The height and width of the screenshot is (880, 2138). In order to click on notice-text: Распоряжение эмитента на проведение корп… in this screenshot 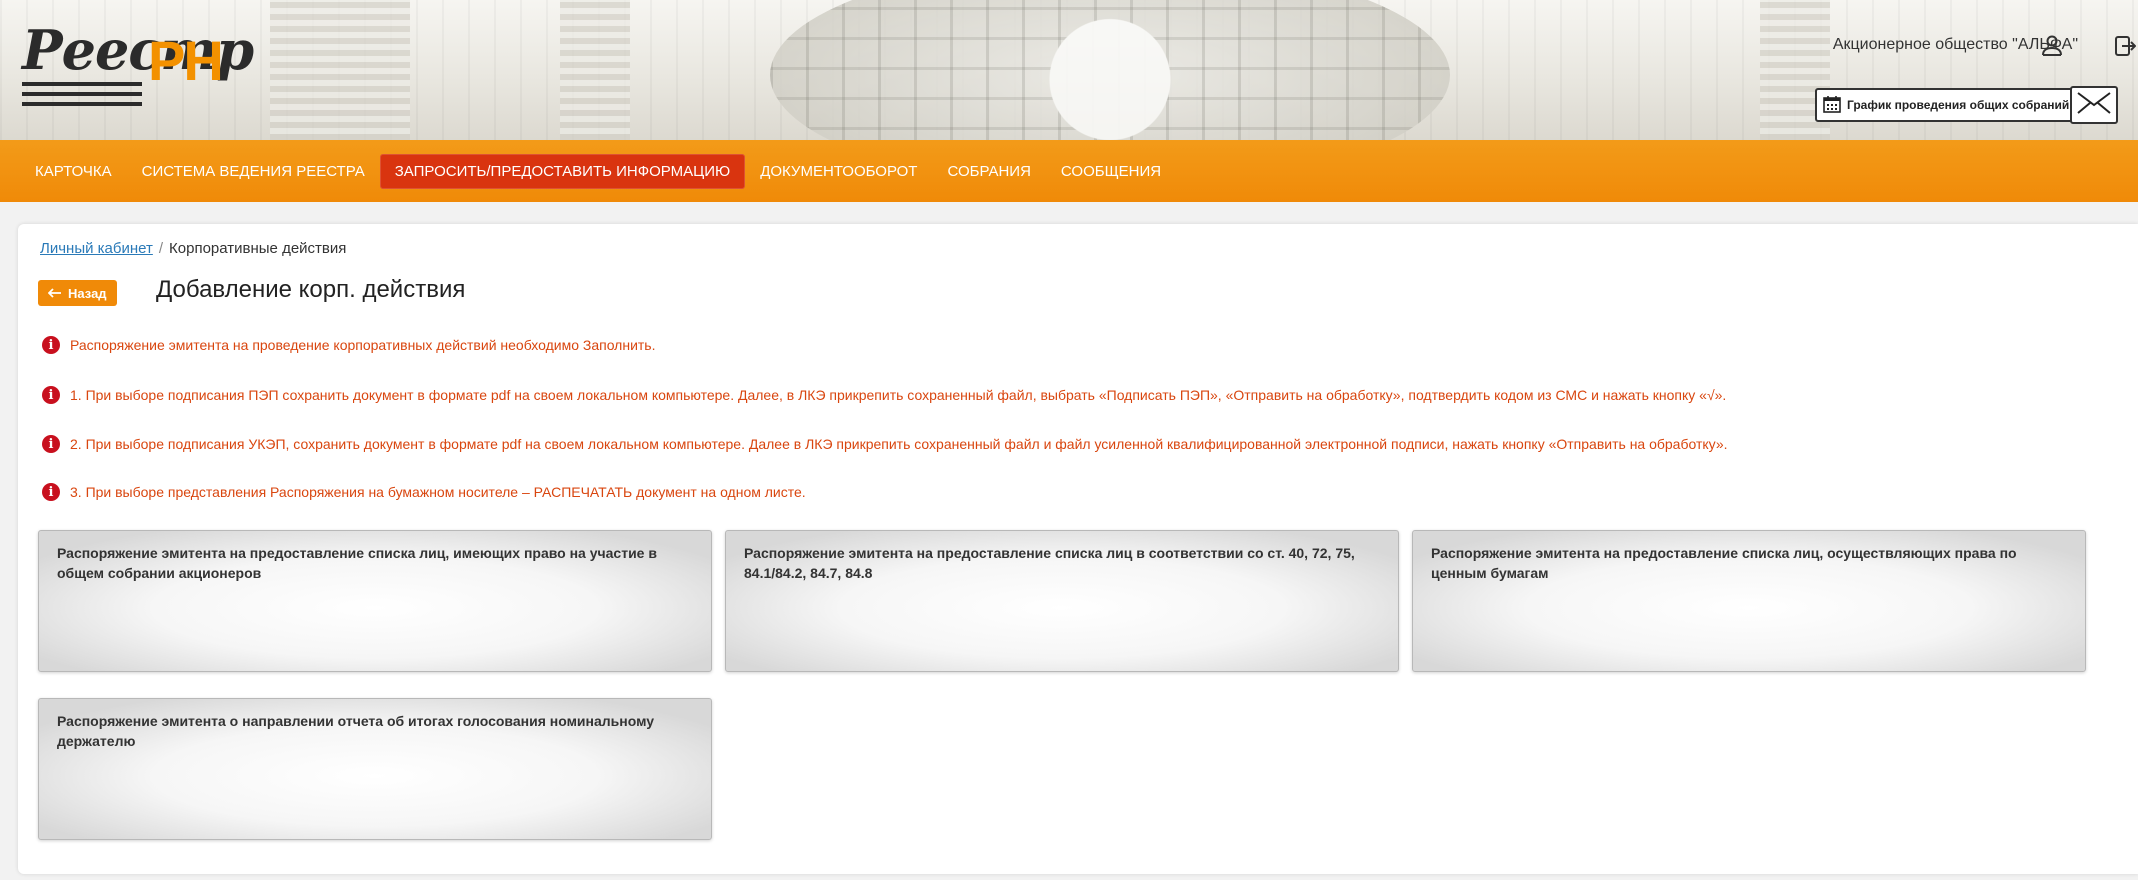, I will do `click(363, 345)`.